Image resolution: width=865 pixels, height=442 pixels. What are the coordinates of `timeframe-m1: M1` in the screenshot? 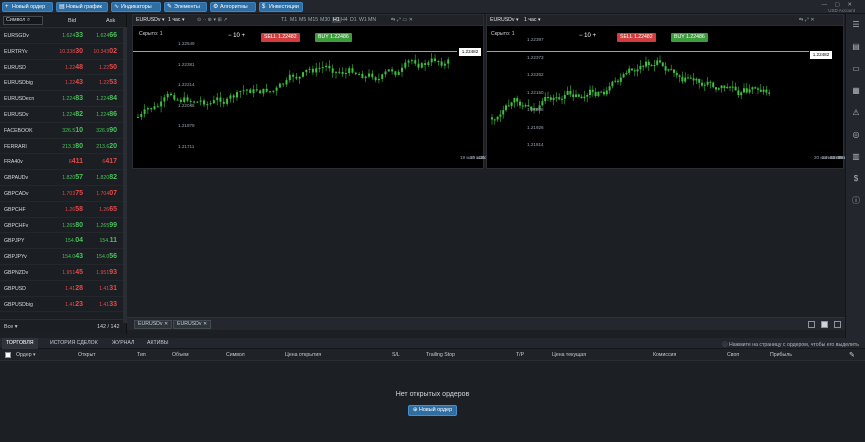 It's located at (293, 20).